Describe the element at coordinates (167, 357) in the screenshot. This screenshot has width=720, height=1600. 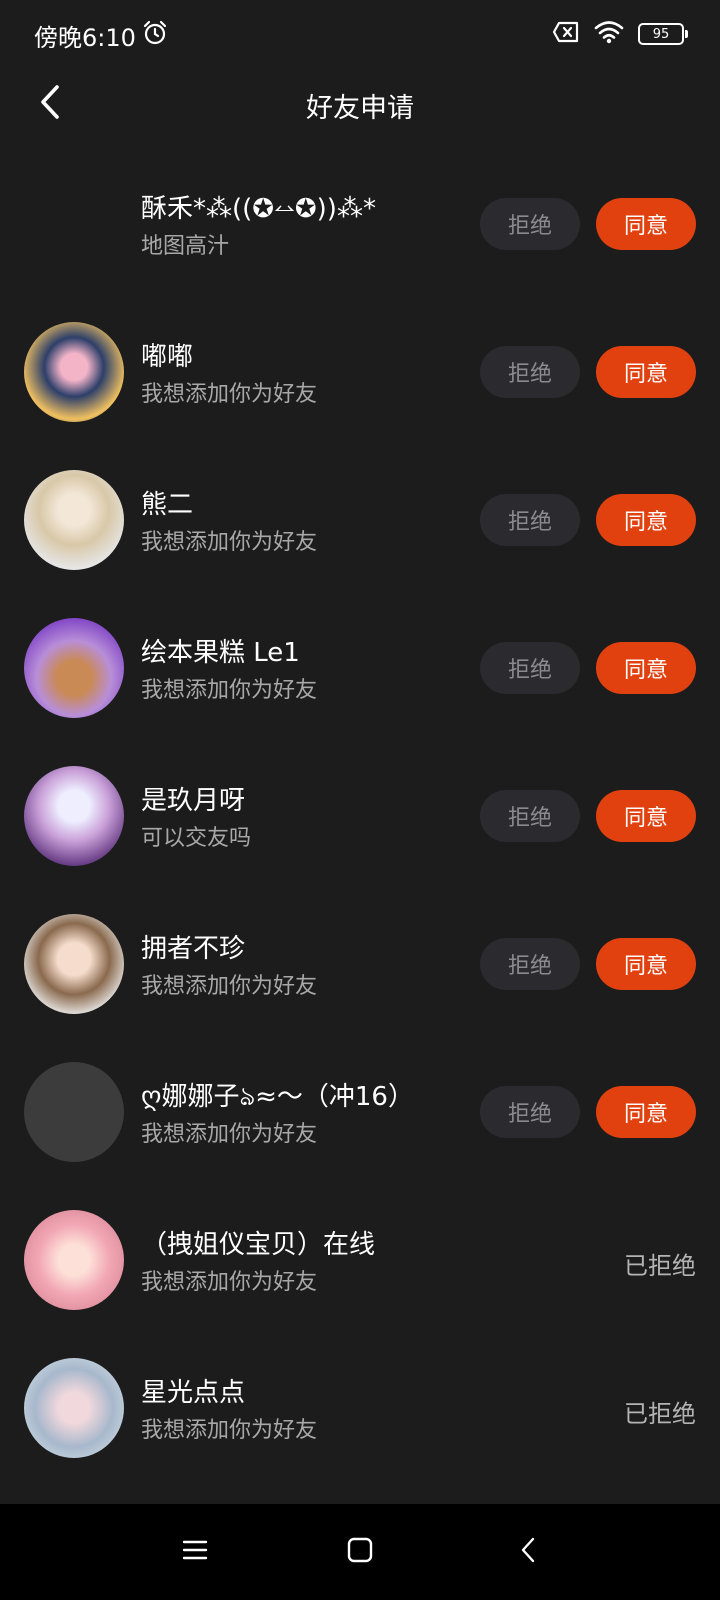
I see `requester-name: 嘟嘟` at that location.